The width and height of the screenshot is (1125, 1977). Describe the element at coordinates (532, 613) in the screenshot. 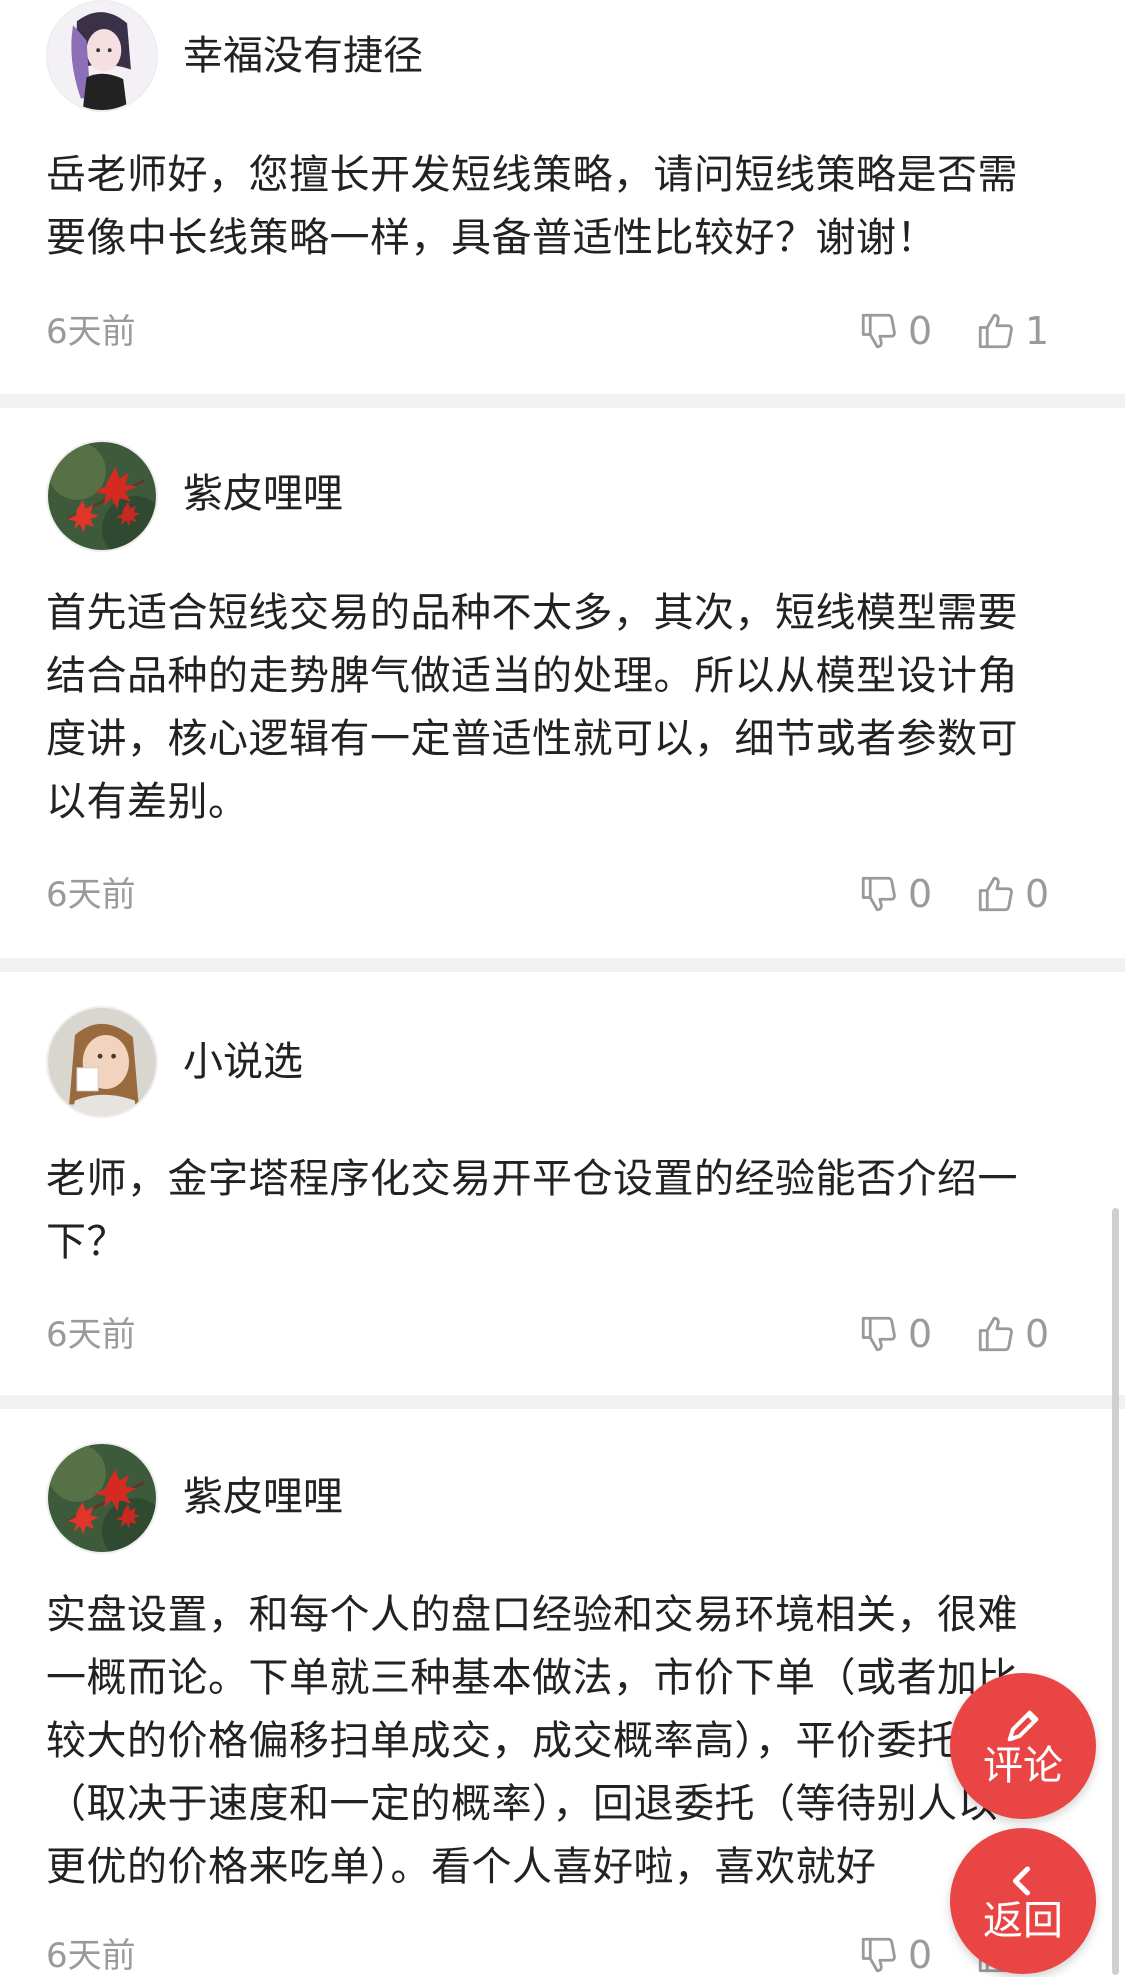

I see `comment-line: 首先适合短线交易的品种不太多，其次，短线模型需要` at that location.